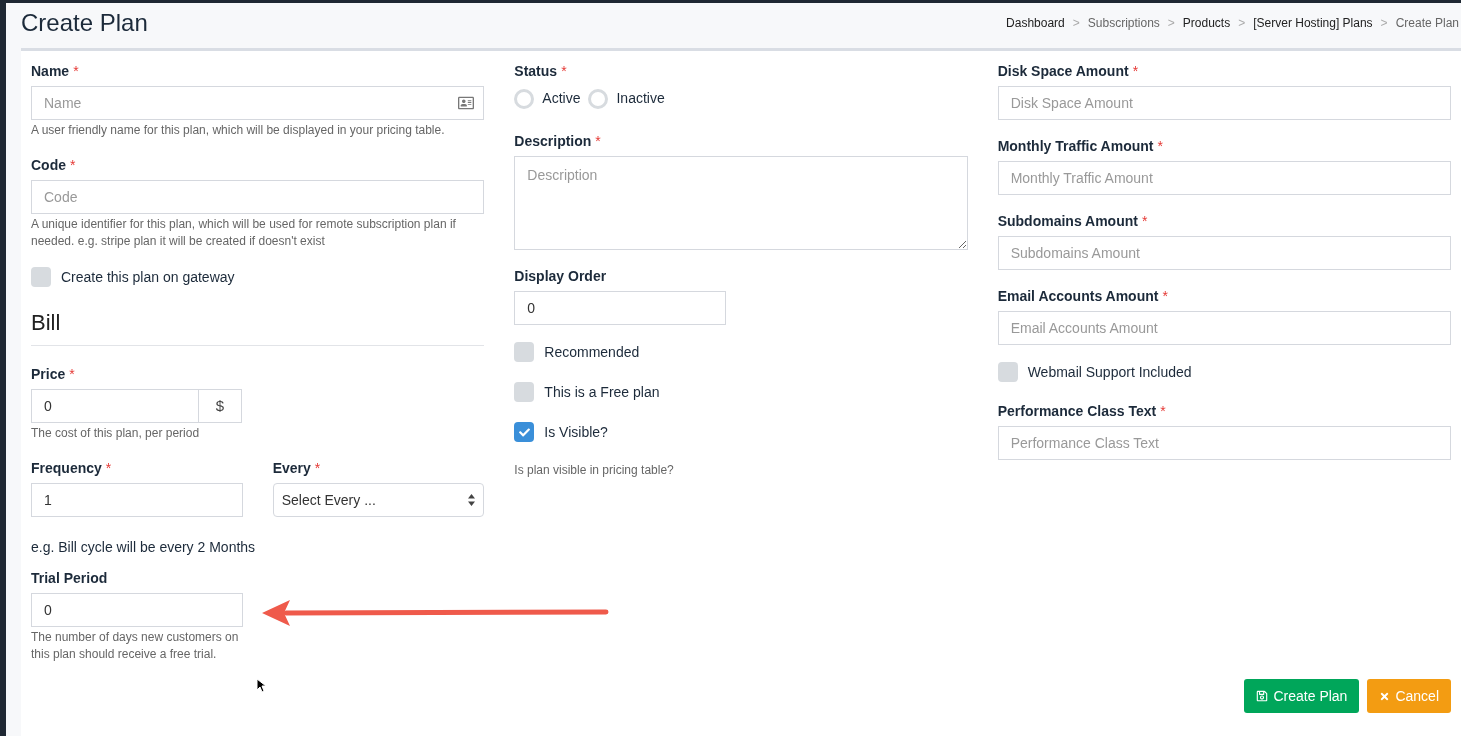 This screenshot has width=1461, height=736. I want to click on breadcrumb-link: Products, so click(1206, 23).